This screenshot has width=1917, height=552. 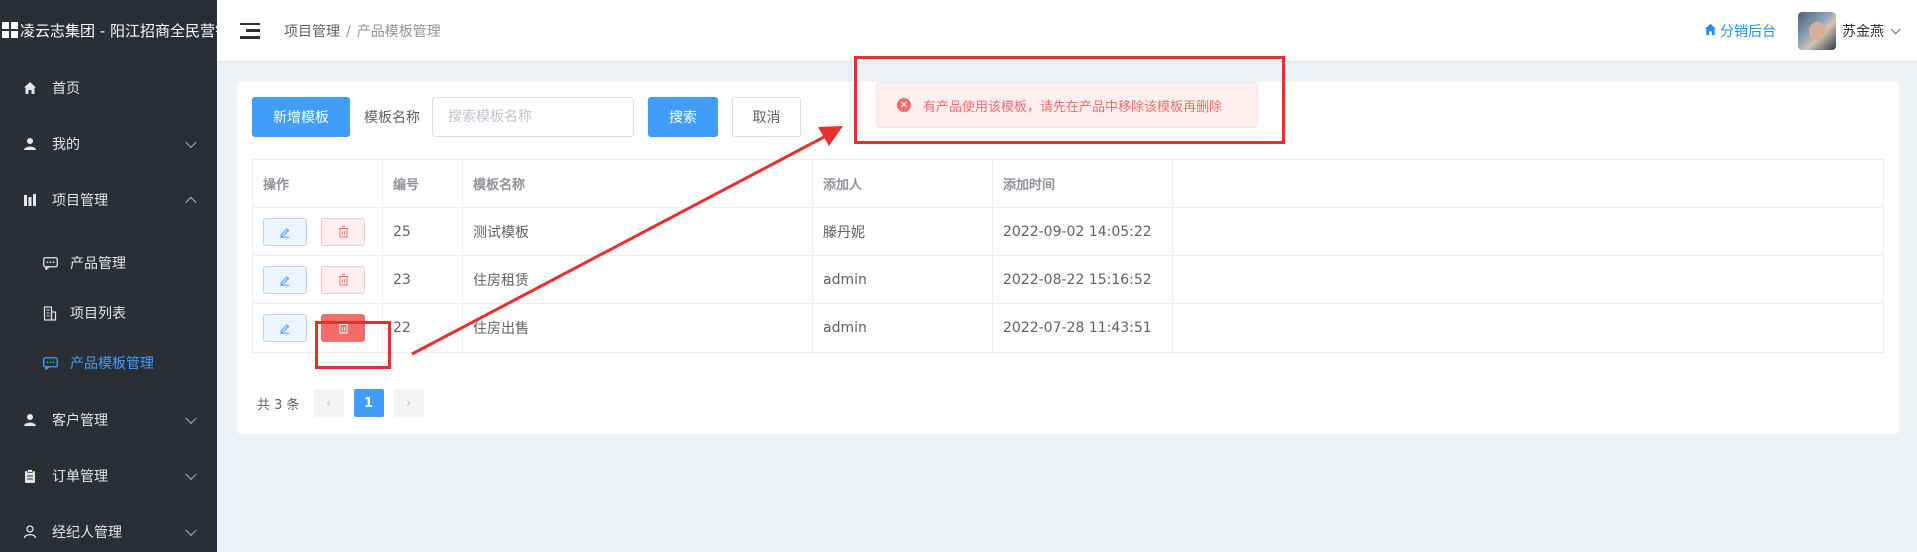 I want to click on menu-toggle-icon, so click(x=250, y=30).